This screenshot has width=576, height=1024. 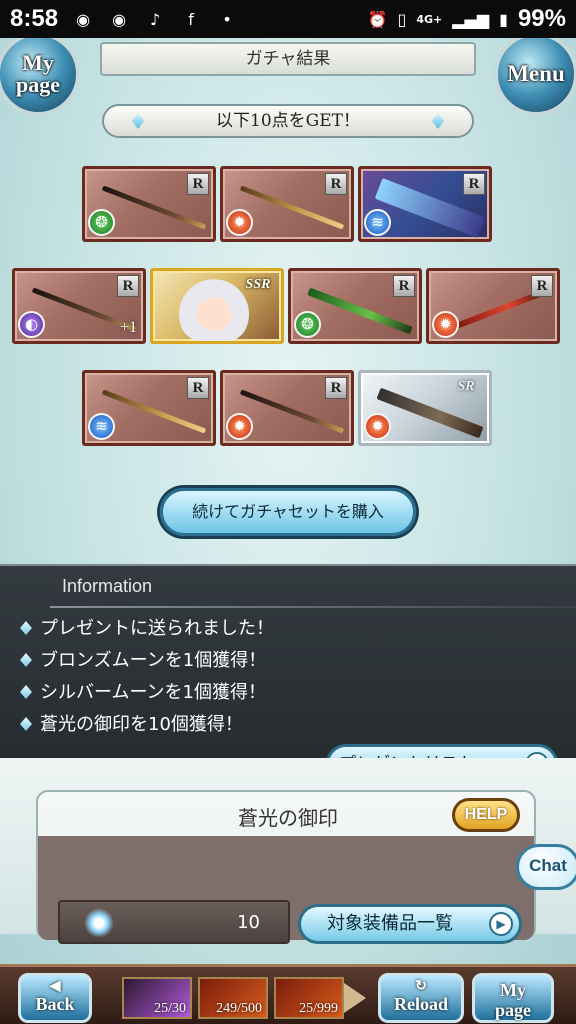 What do you see at coordinates (38, 84) in the screenshot?
I see `mypage-label-line2: page` at bounding box center [38, 84].